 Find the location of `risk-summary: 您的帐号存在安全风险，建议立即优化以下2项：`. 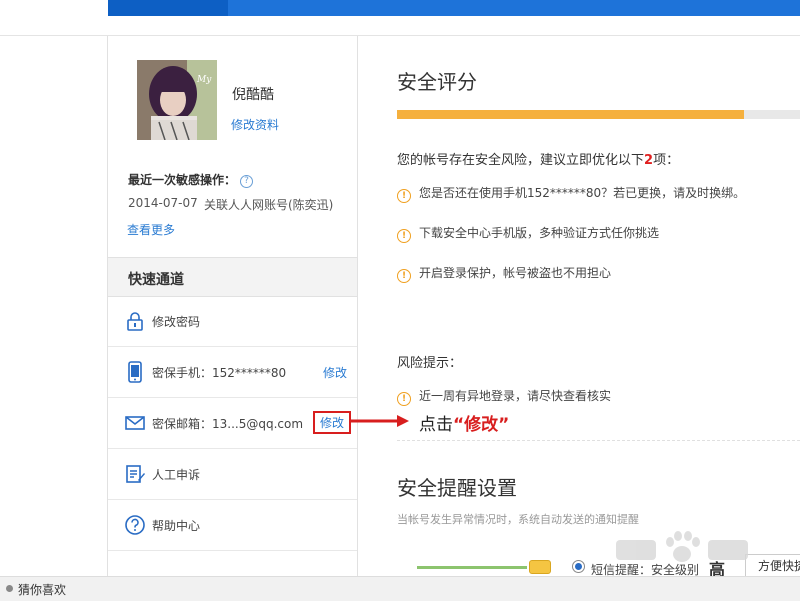

risk-summary: 您的帐号存在安全风险，建议立即优化以下2项： is located at coordinates (538, 158).